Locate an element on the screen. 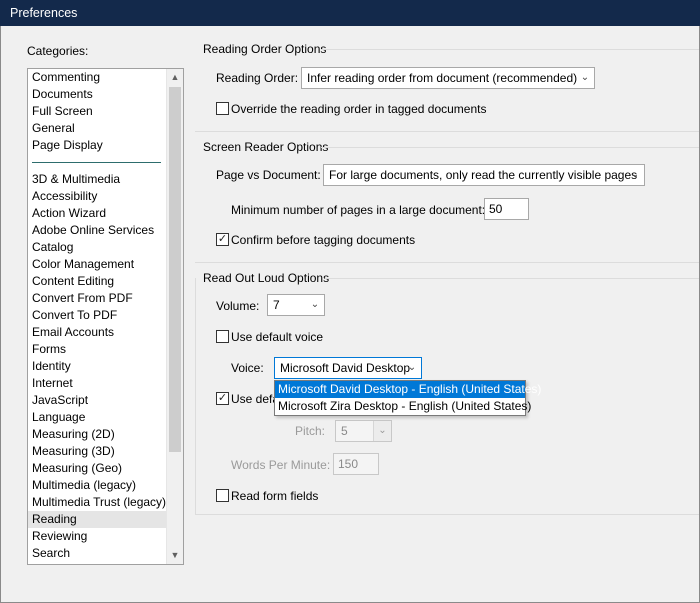 The image size is (700, 603). scroll-down-icon: ▼ is located at coordinates (175, 555).